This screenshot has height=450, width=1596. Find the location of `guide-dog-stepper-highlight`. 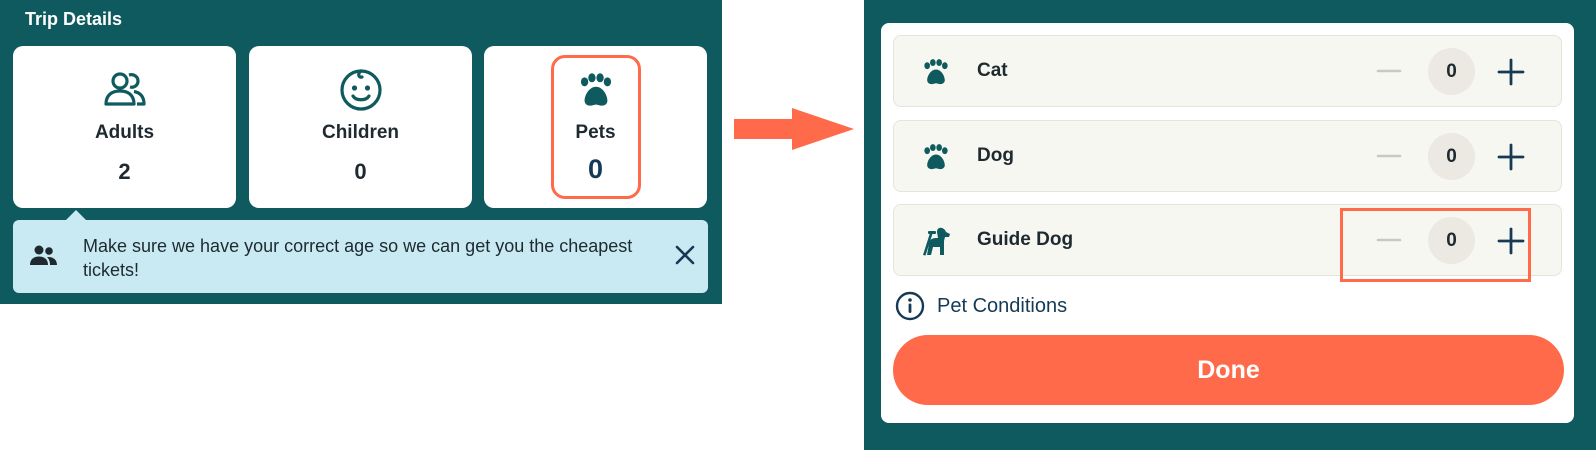

guide-dog-stepper-highlight is located at coordinates (1435, 245).